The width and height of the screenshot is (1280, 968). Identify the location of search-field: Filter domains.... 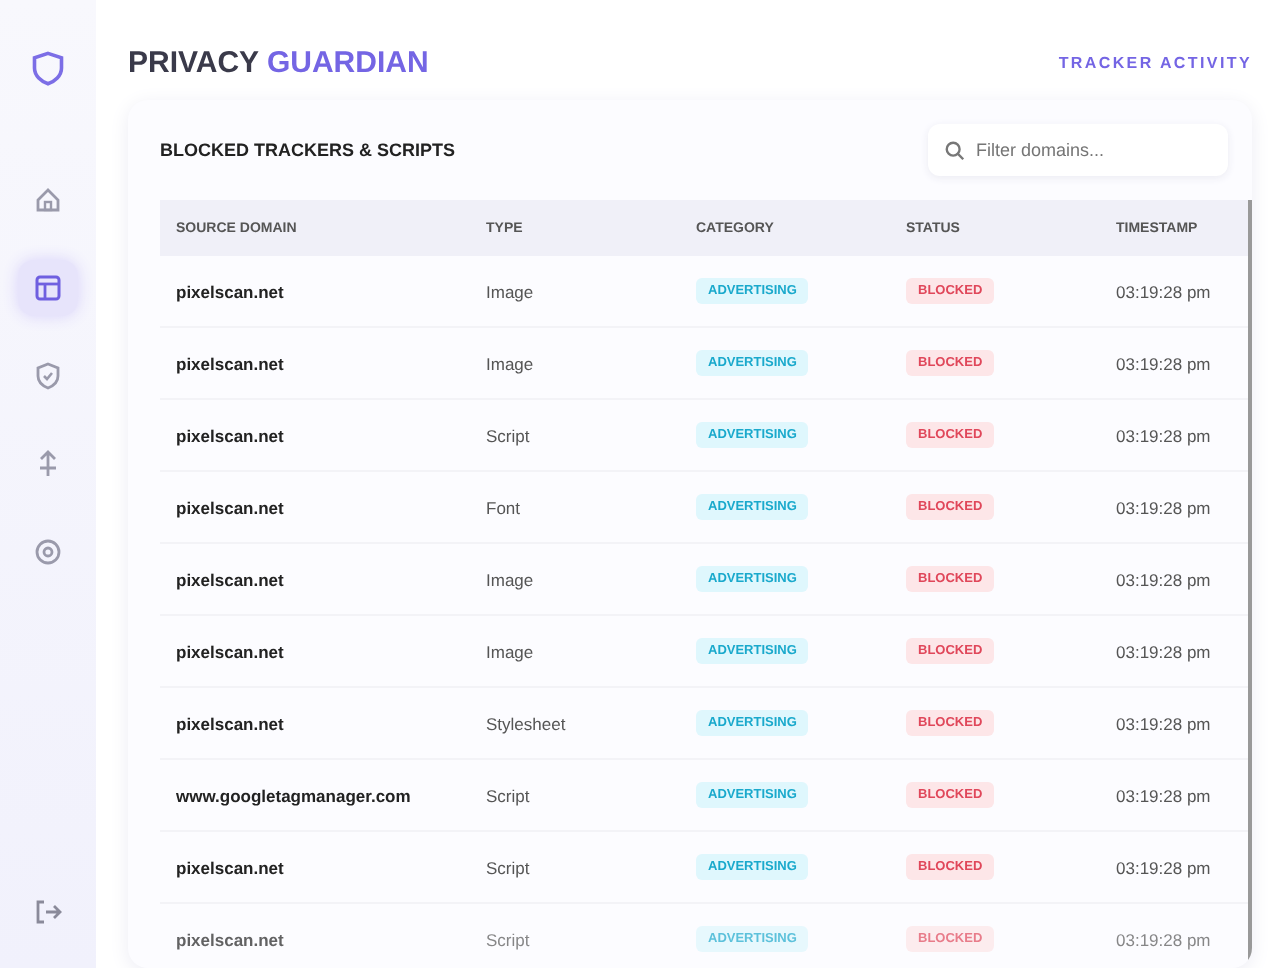
(1078, 150).